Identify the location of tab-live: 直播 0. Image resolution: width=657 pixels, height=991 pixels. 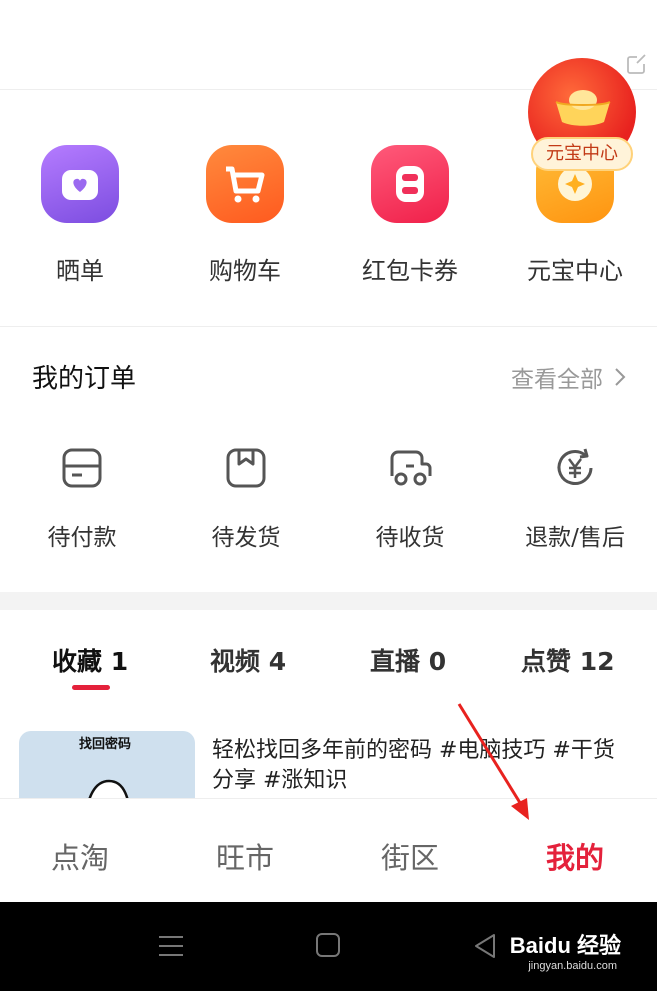
(408, 660).